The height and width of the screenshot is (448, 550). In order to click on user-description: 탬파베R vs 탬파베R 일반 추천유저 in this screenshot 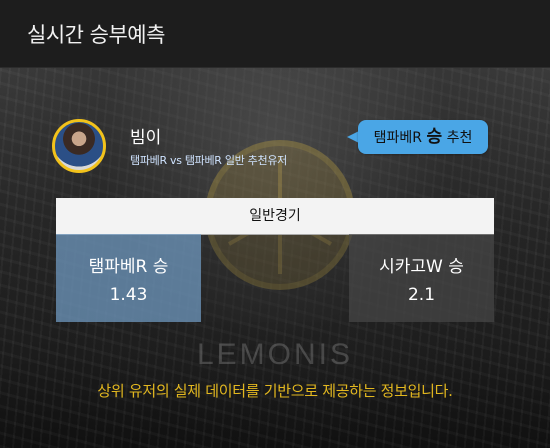, I will do `click(208, 160)`.